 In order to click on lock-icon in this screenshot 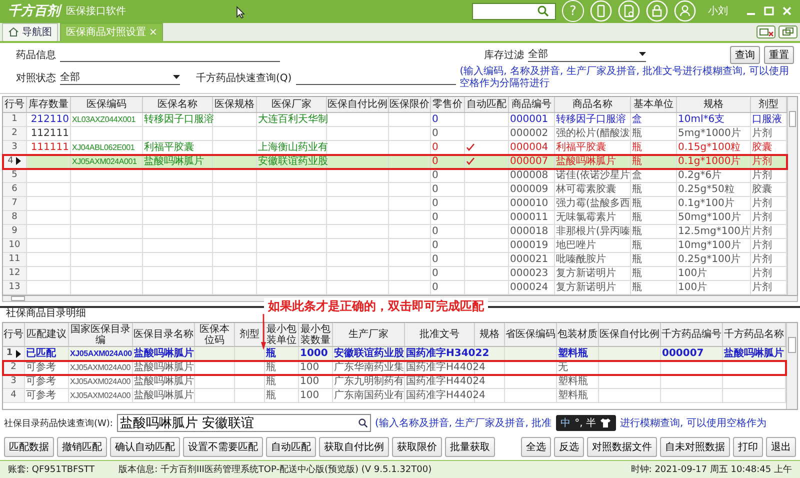, I will do `click(657, 11)`.